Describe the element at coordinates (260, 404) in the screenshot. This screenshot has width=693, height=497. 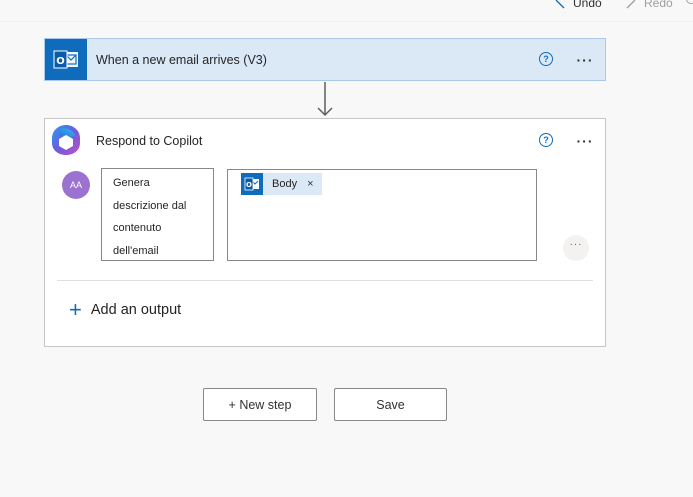
I see `new-step-button: + New step` at that location.